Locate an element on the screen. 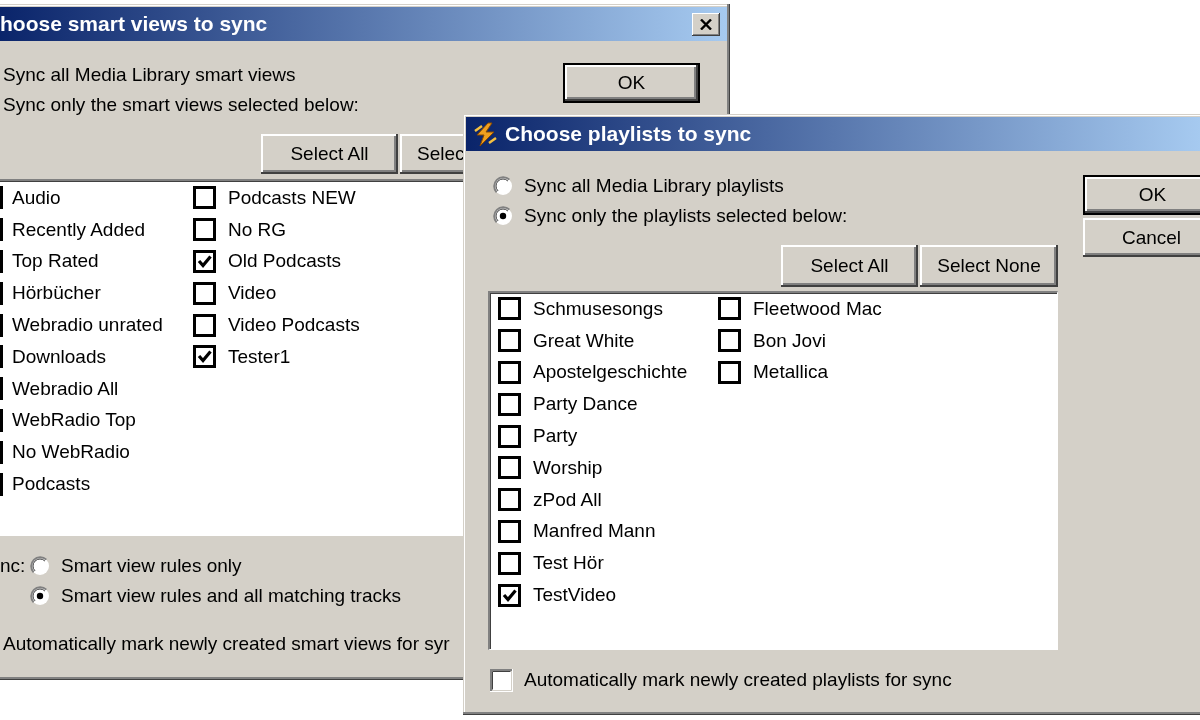 Image resolution: width=1200 pixels, height=720 pixels. checkbox-label: Fleetwood Mac is located at coordinates (817, 308).